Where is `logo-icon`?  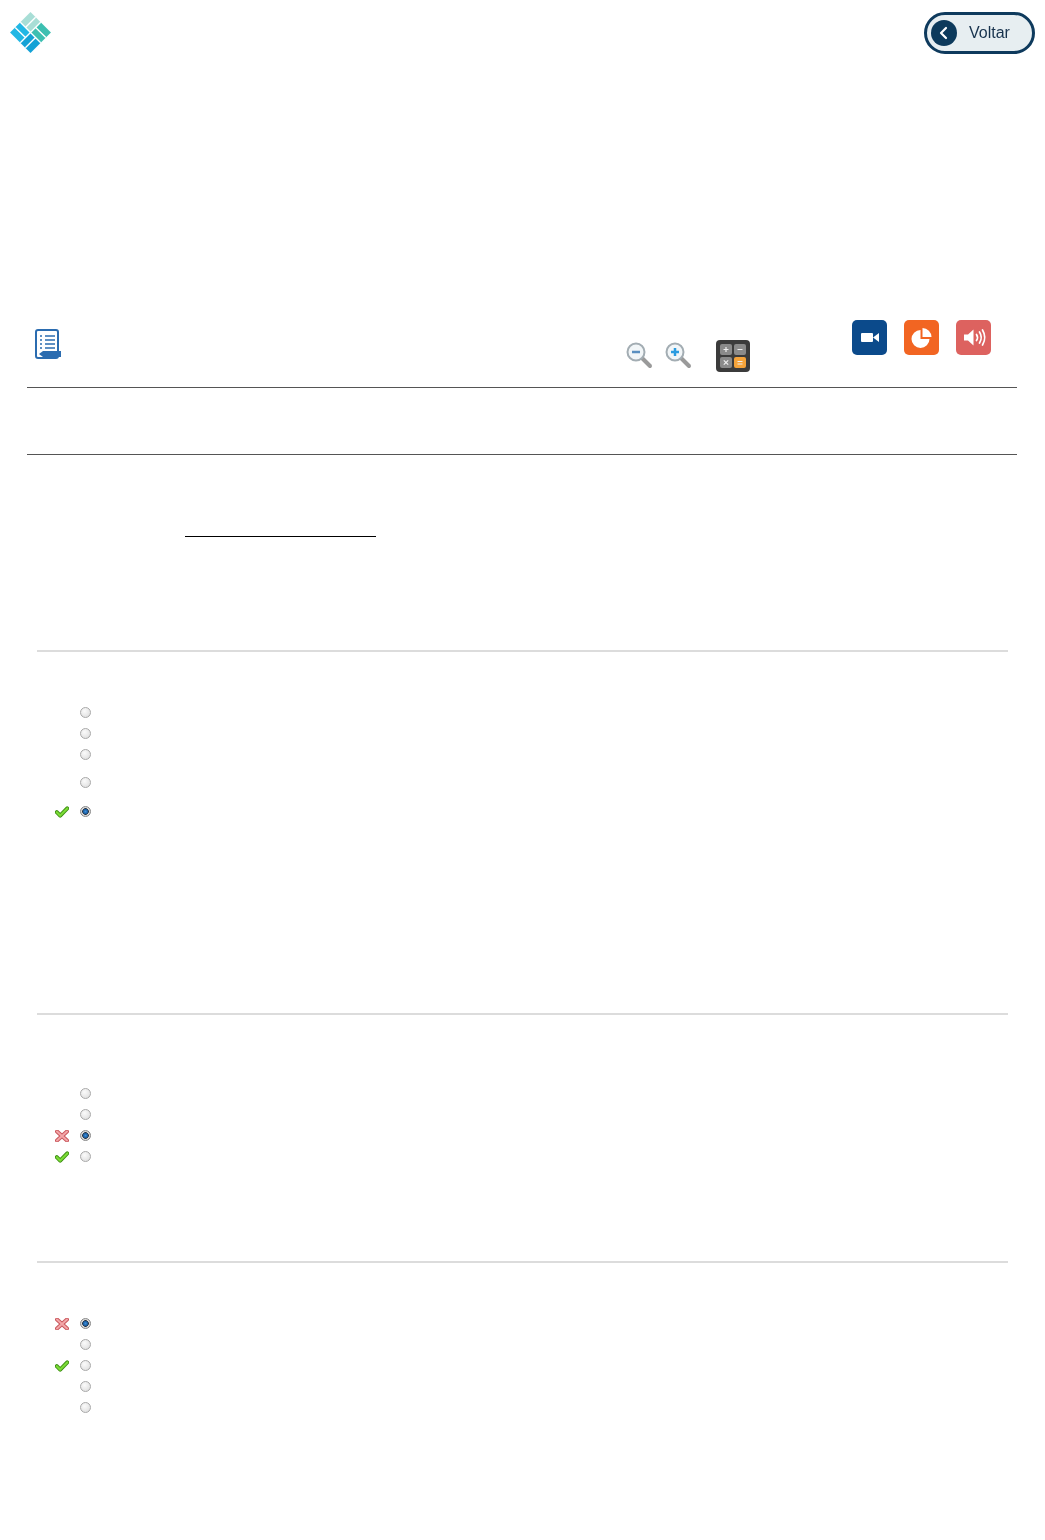 logo-icon is located at coordinates (30, 32).